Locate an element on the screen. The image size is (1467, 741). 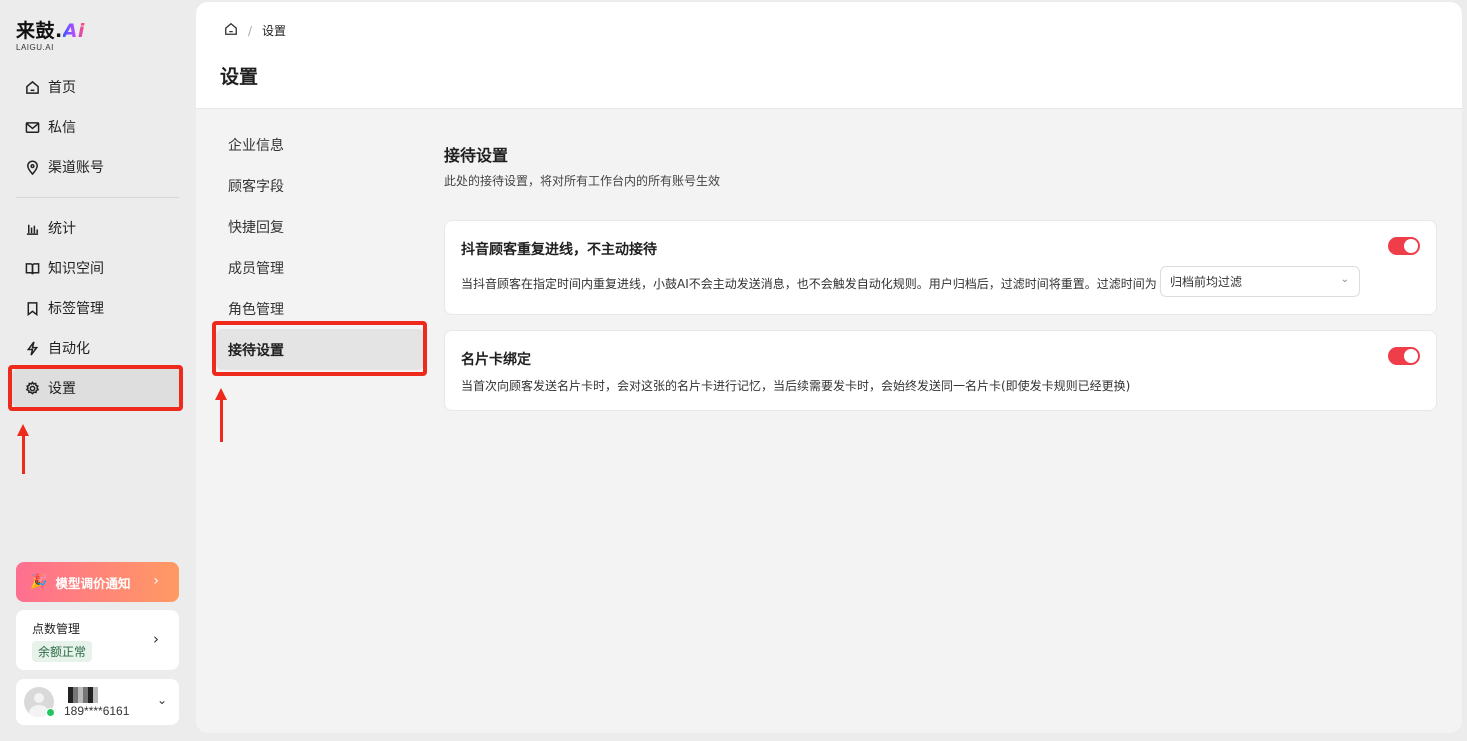
sidebar-item-label: 统计 is located at coordinates (62, 229).